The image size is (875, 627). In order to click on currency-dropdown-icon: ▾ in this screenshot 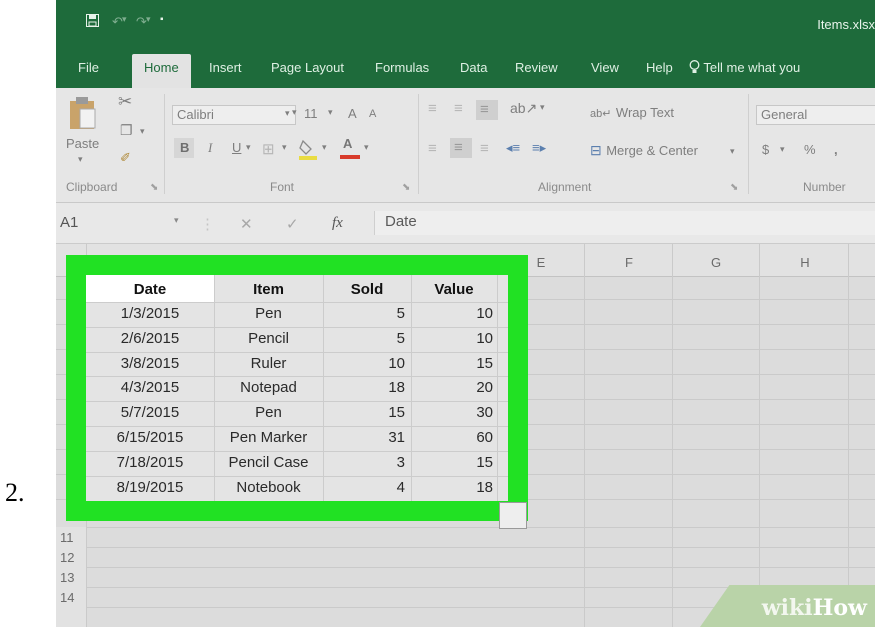, I will do `click(782, 149)`.